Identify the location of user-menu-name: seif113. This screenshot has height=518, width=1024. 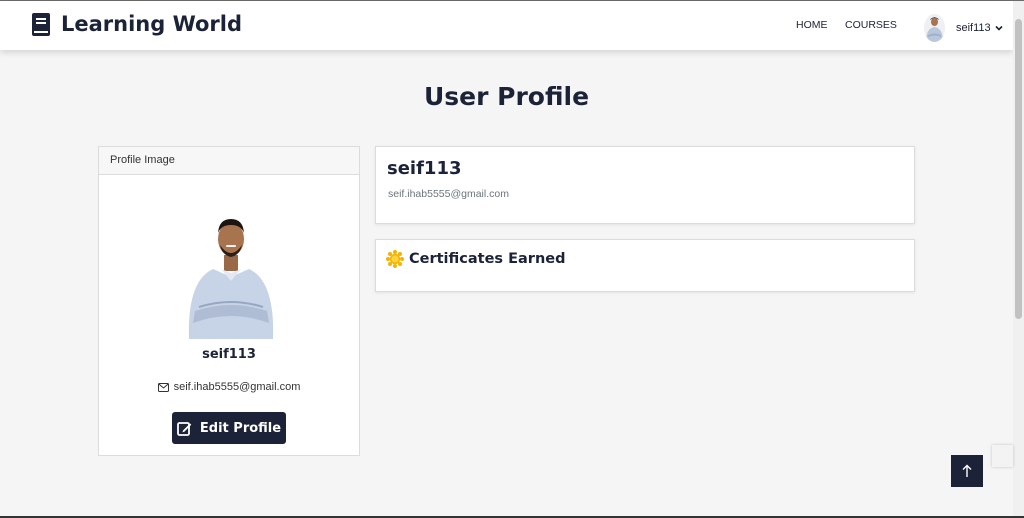
(973, 28).